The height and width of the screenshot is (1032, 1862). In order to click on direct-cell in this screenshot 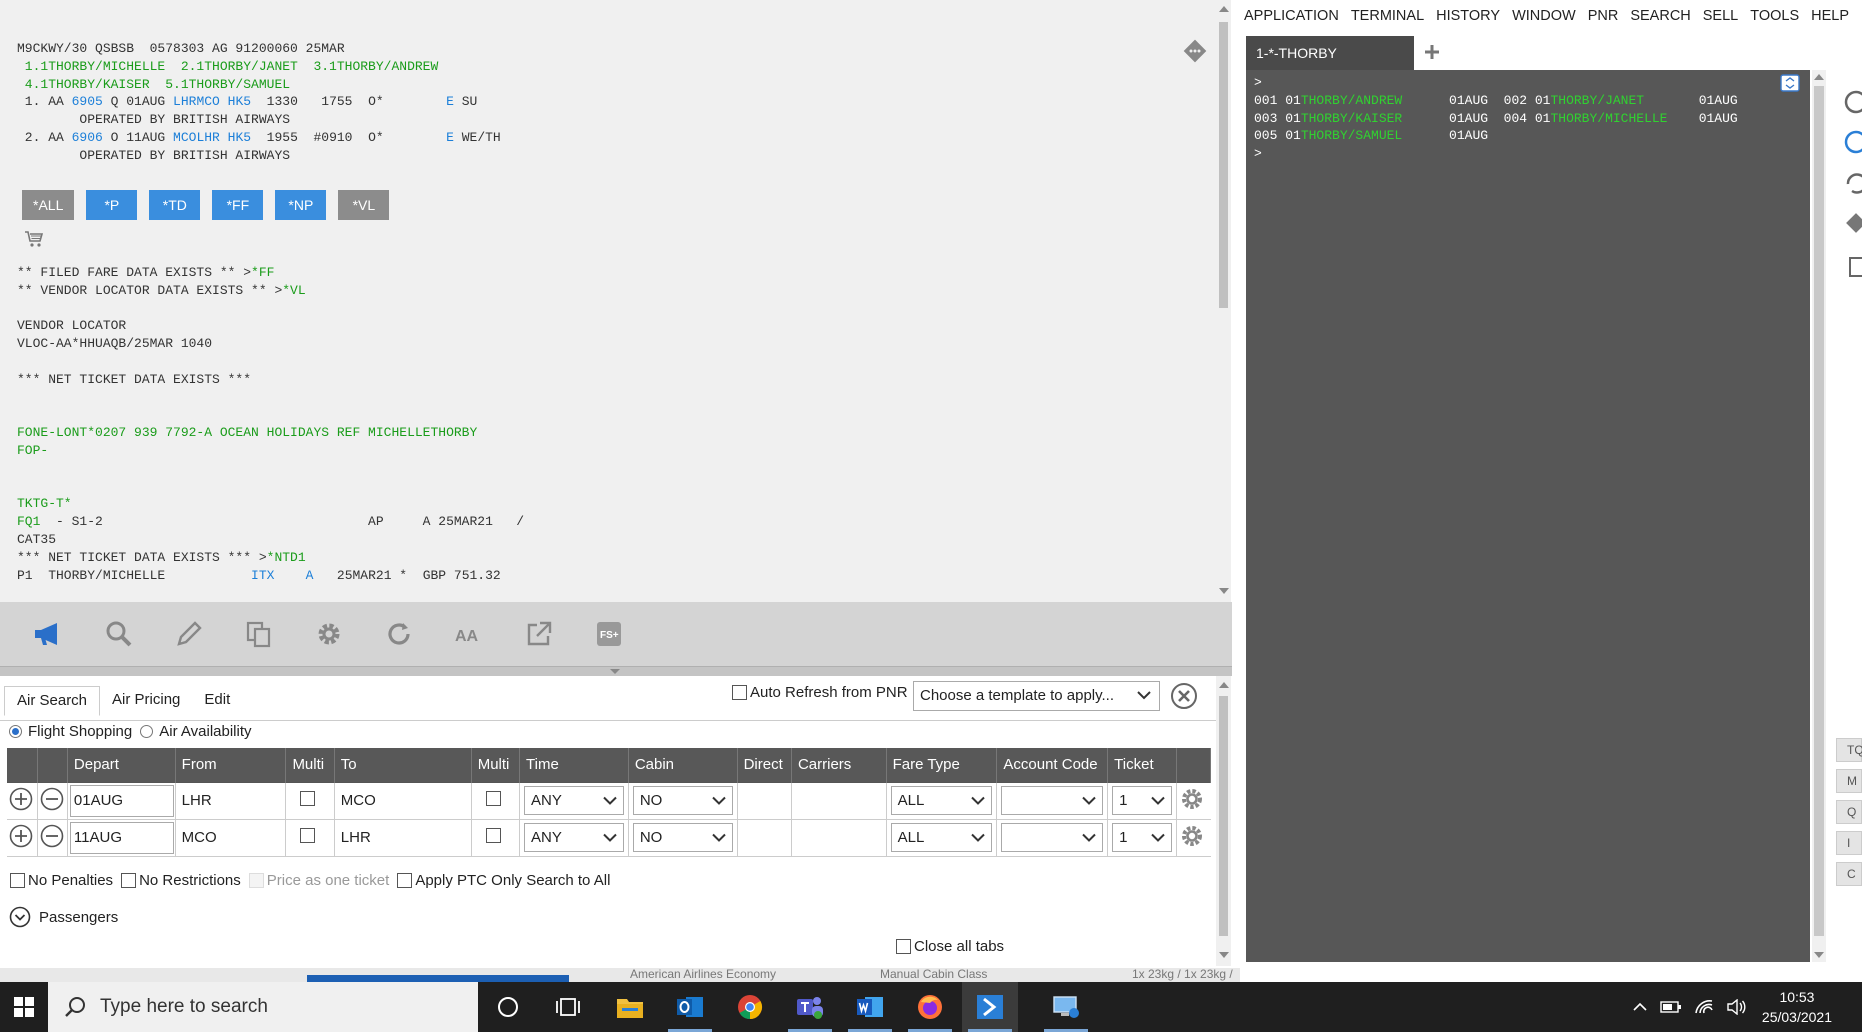, I will do `click(764, 838)`.